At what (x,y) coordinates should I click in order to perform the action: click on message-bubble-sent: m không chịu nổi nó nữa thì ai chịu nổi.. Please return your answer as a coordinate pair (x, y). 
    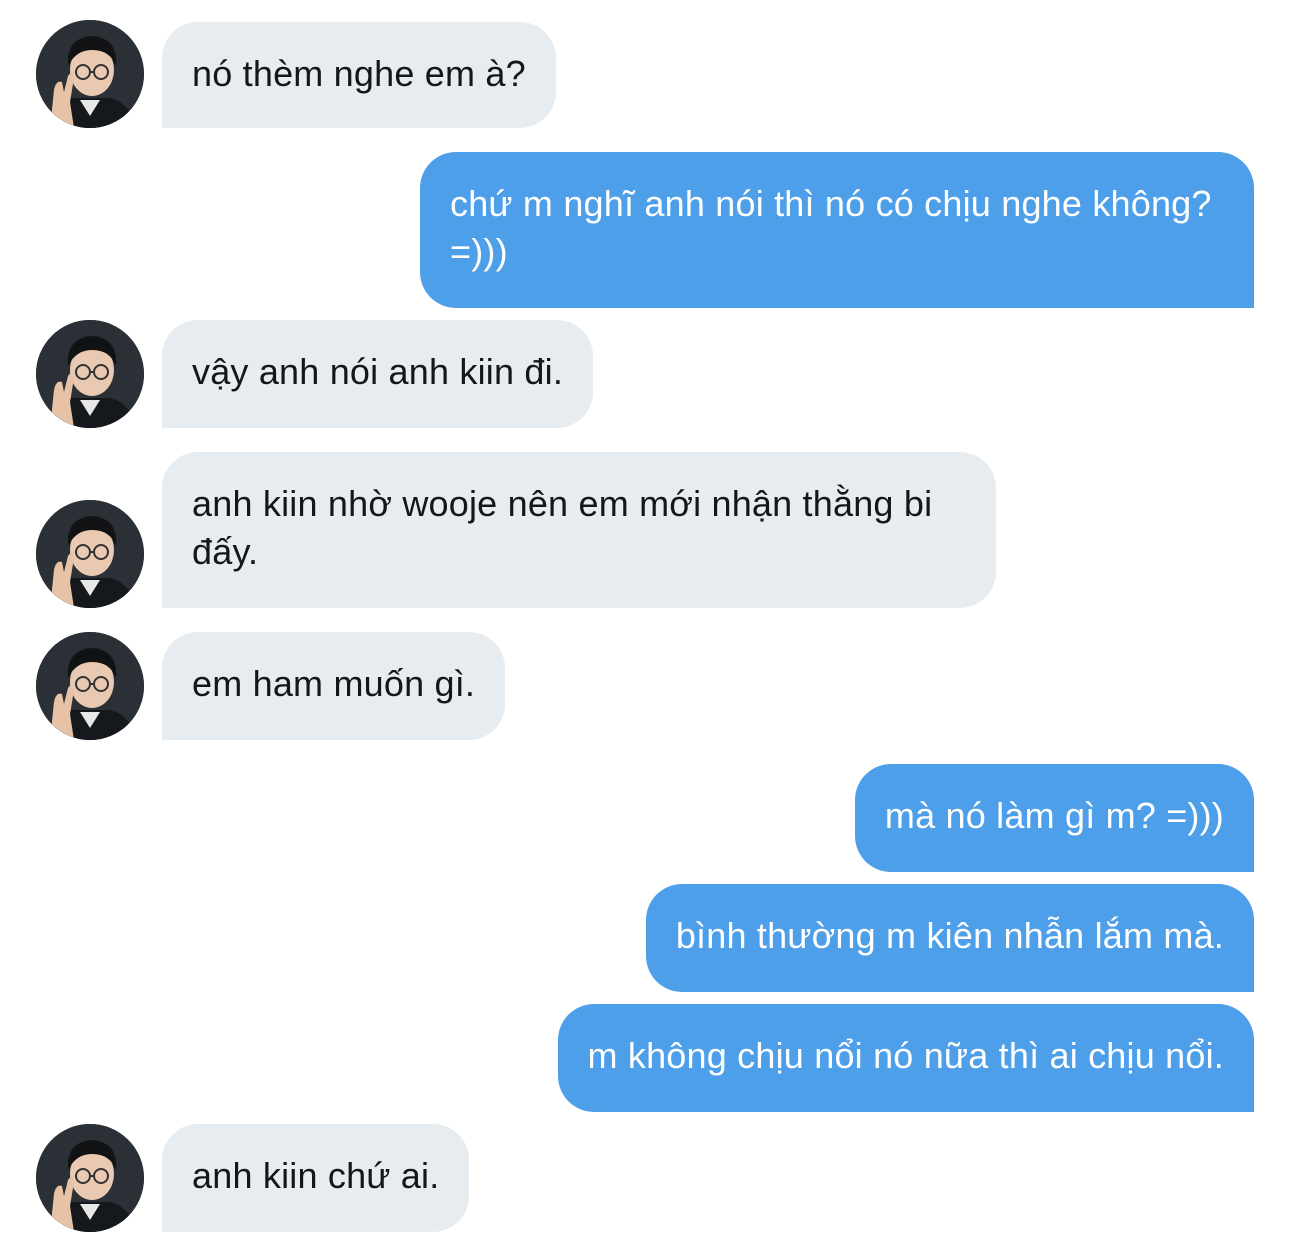
    Looking at the image, I should click on (905, 1058).